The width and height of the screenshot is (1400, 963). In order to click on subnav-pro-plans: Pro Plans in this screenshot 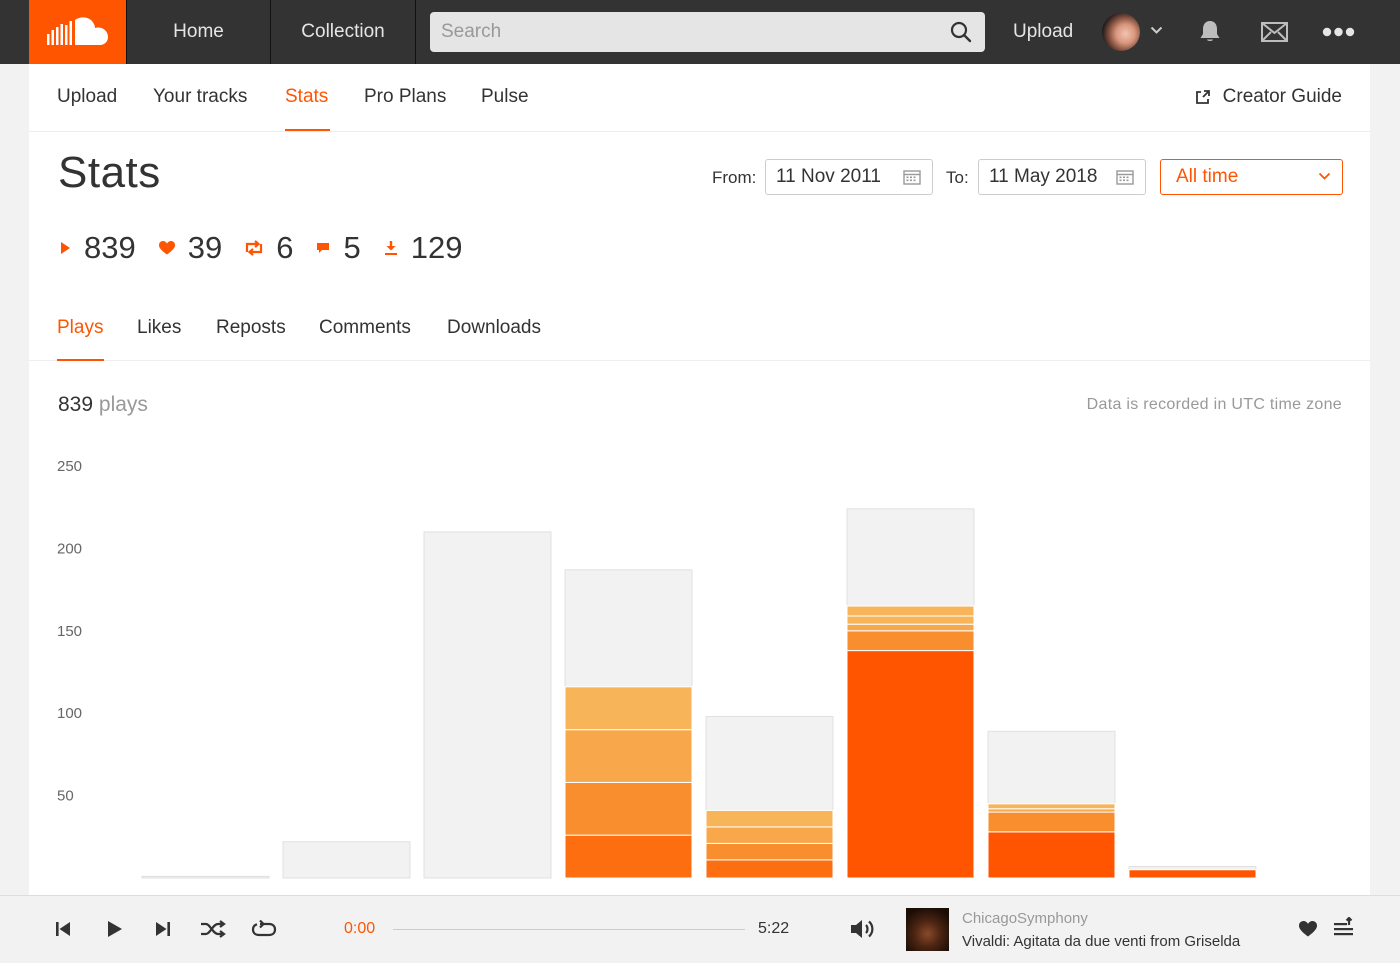, I will do `click(405, 97)`.